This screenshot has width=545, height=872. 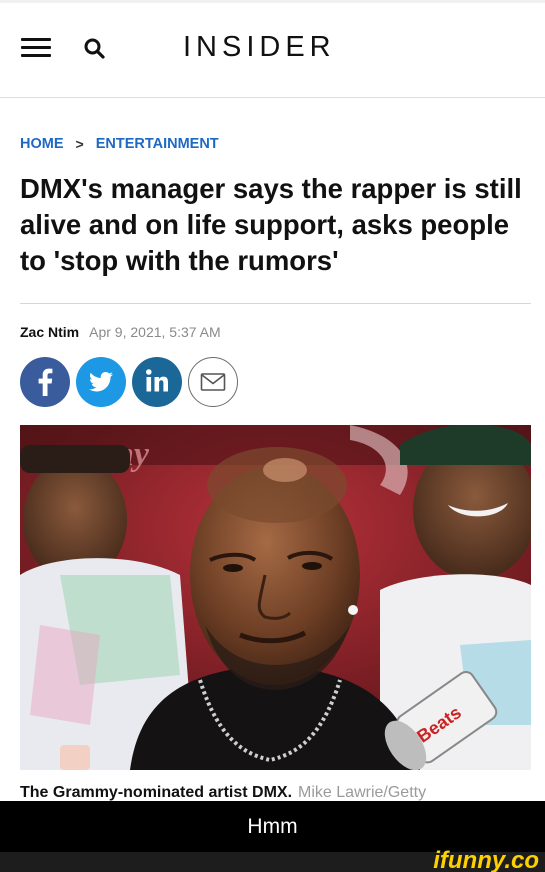 I want to click on ifunny-watermark: ifunny.co, so click(x=486, y=859).